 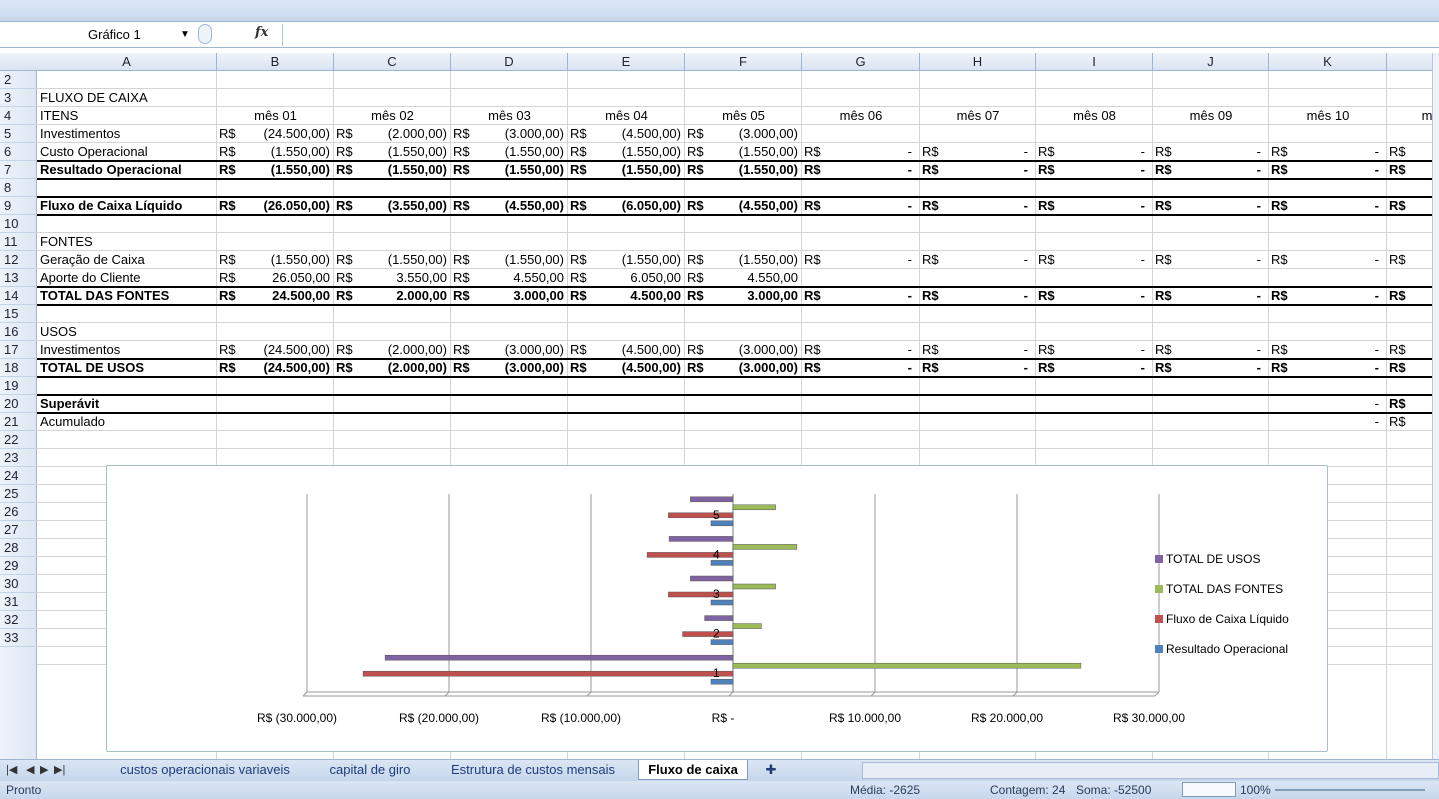 I want to click on row-label: Resultado Operacional, so click(x=128, y=170).